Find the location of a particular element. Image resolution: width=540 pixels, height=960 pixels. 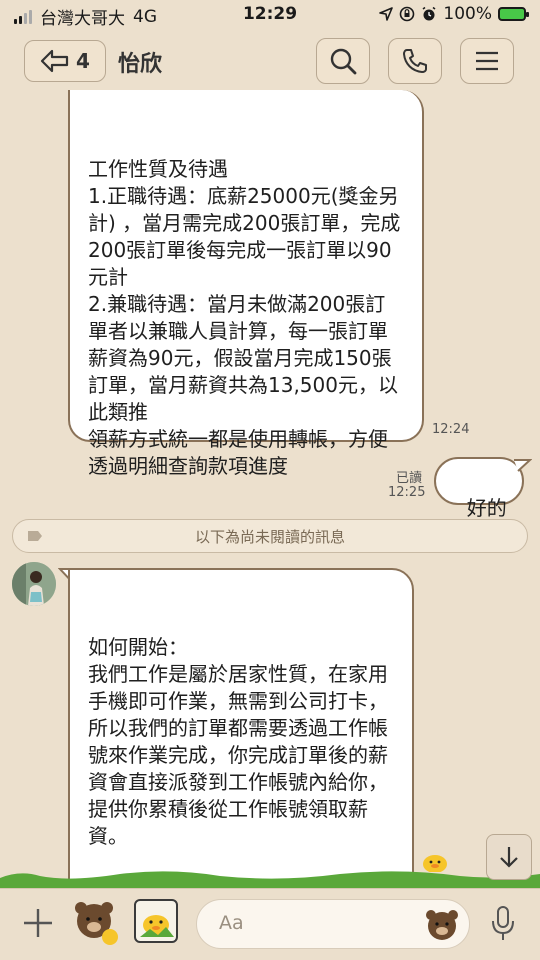

plus-icon is located at coordinates (38, 923).